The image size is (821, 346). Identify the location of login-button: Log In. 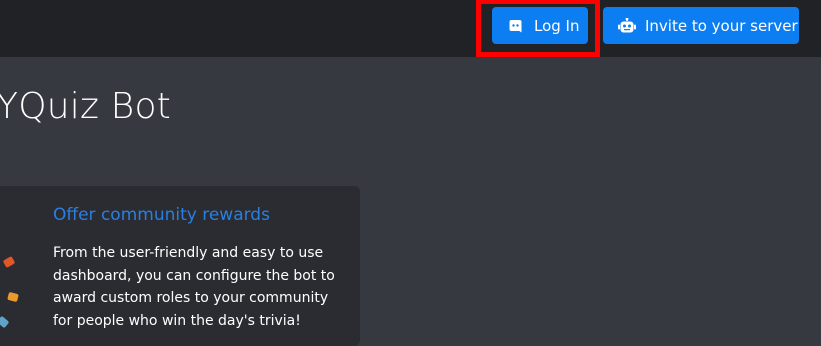
(540, 25).